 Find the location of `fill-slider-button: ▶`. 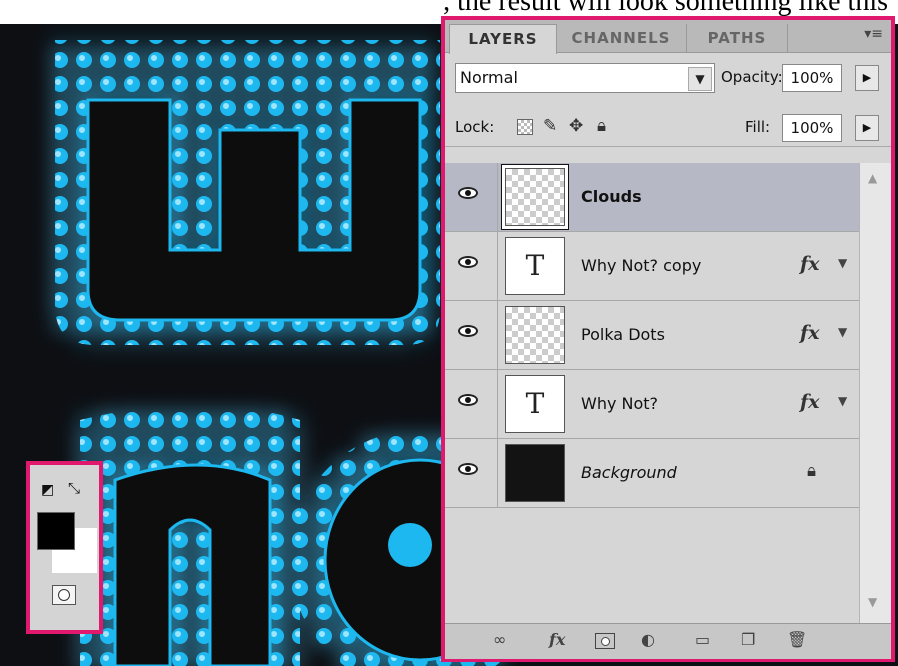

fill-slider-button: ▶ is located at coordinates (867, 128).